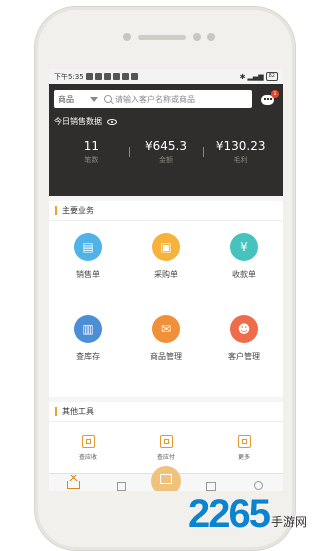  What do you see at coordinates (197, 37) in the screenshot?
I see `front-camera` at bounding box center [197, 37].